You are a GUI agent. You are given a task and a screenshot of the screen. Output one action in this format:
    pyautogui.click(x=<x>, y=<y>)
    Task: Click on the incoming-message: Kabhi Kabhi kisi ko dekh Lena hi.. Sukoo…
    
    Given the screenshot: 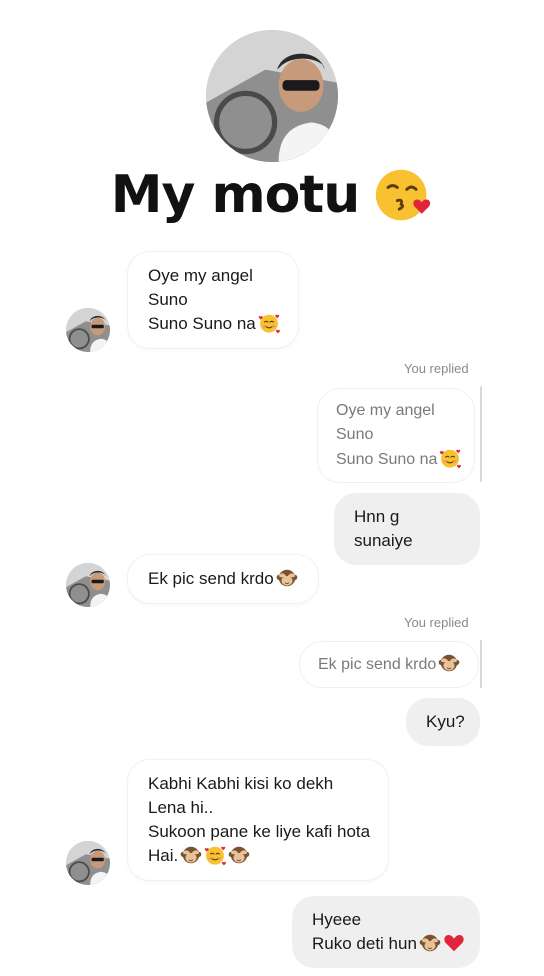 What is the action you would take?
    pyautogui.click(x=258, y=820)
    